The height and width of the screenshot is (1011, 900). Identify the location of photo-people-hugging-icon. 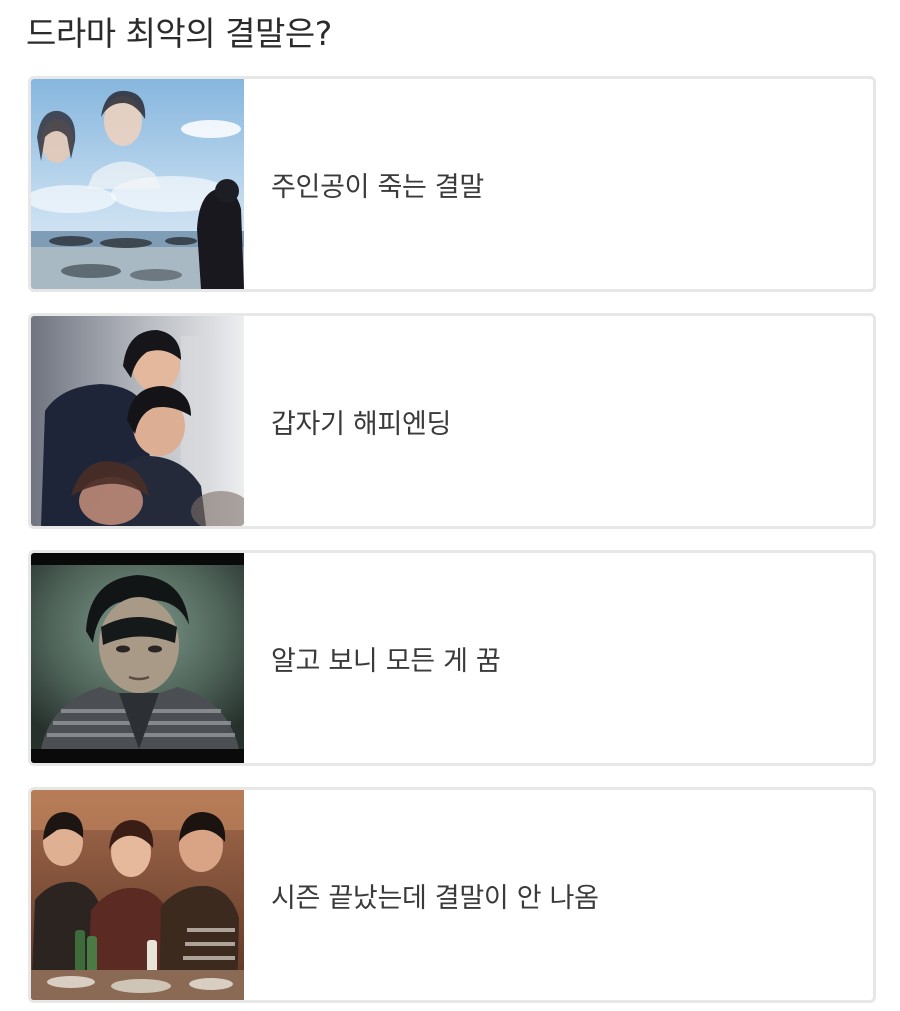
(137, 421).